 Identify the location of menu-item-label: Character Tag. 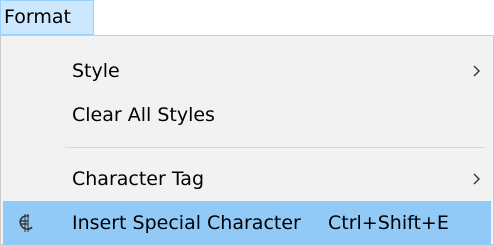
(138, 179).